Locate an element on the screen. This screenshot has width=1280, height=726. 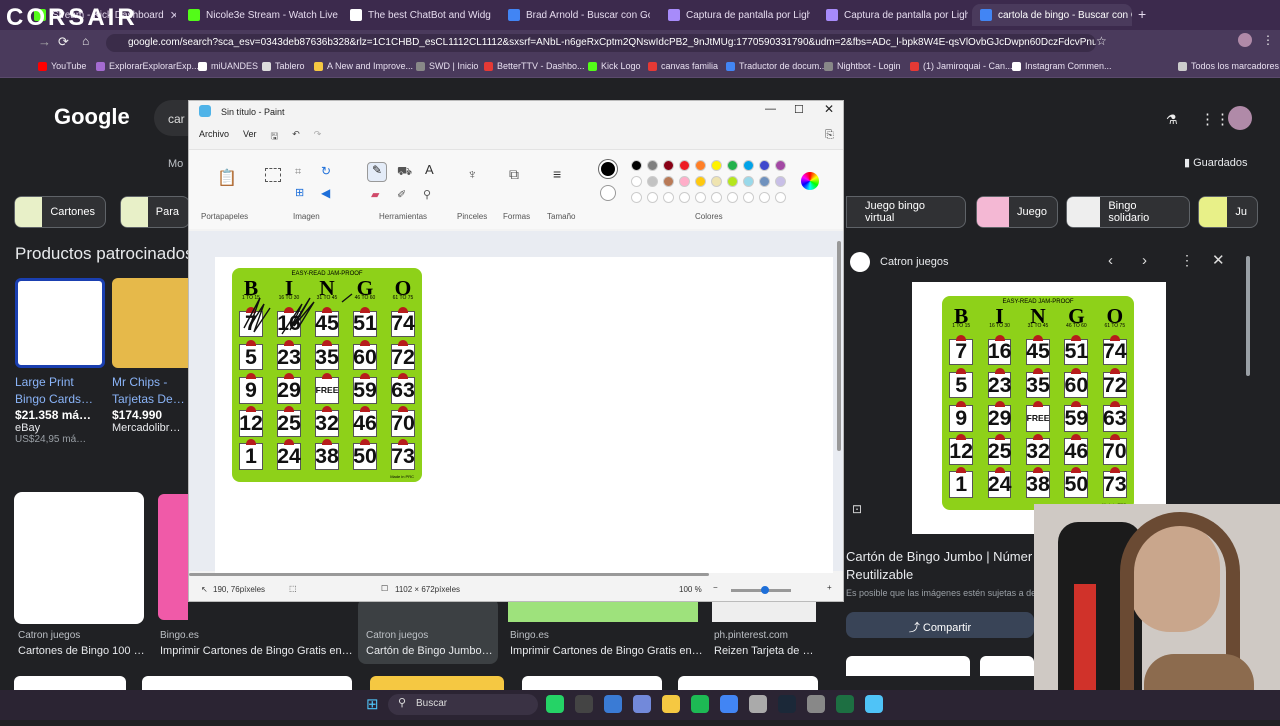
chip-ju: Ju is located at coordinates (1228, 212).